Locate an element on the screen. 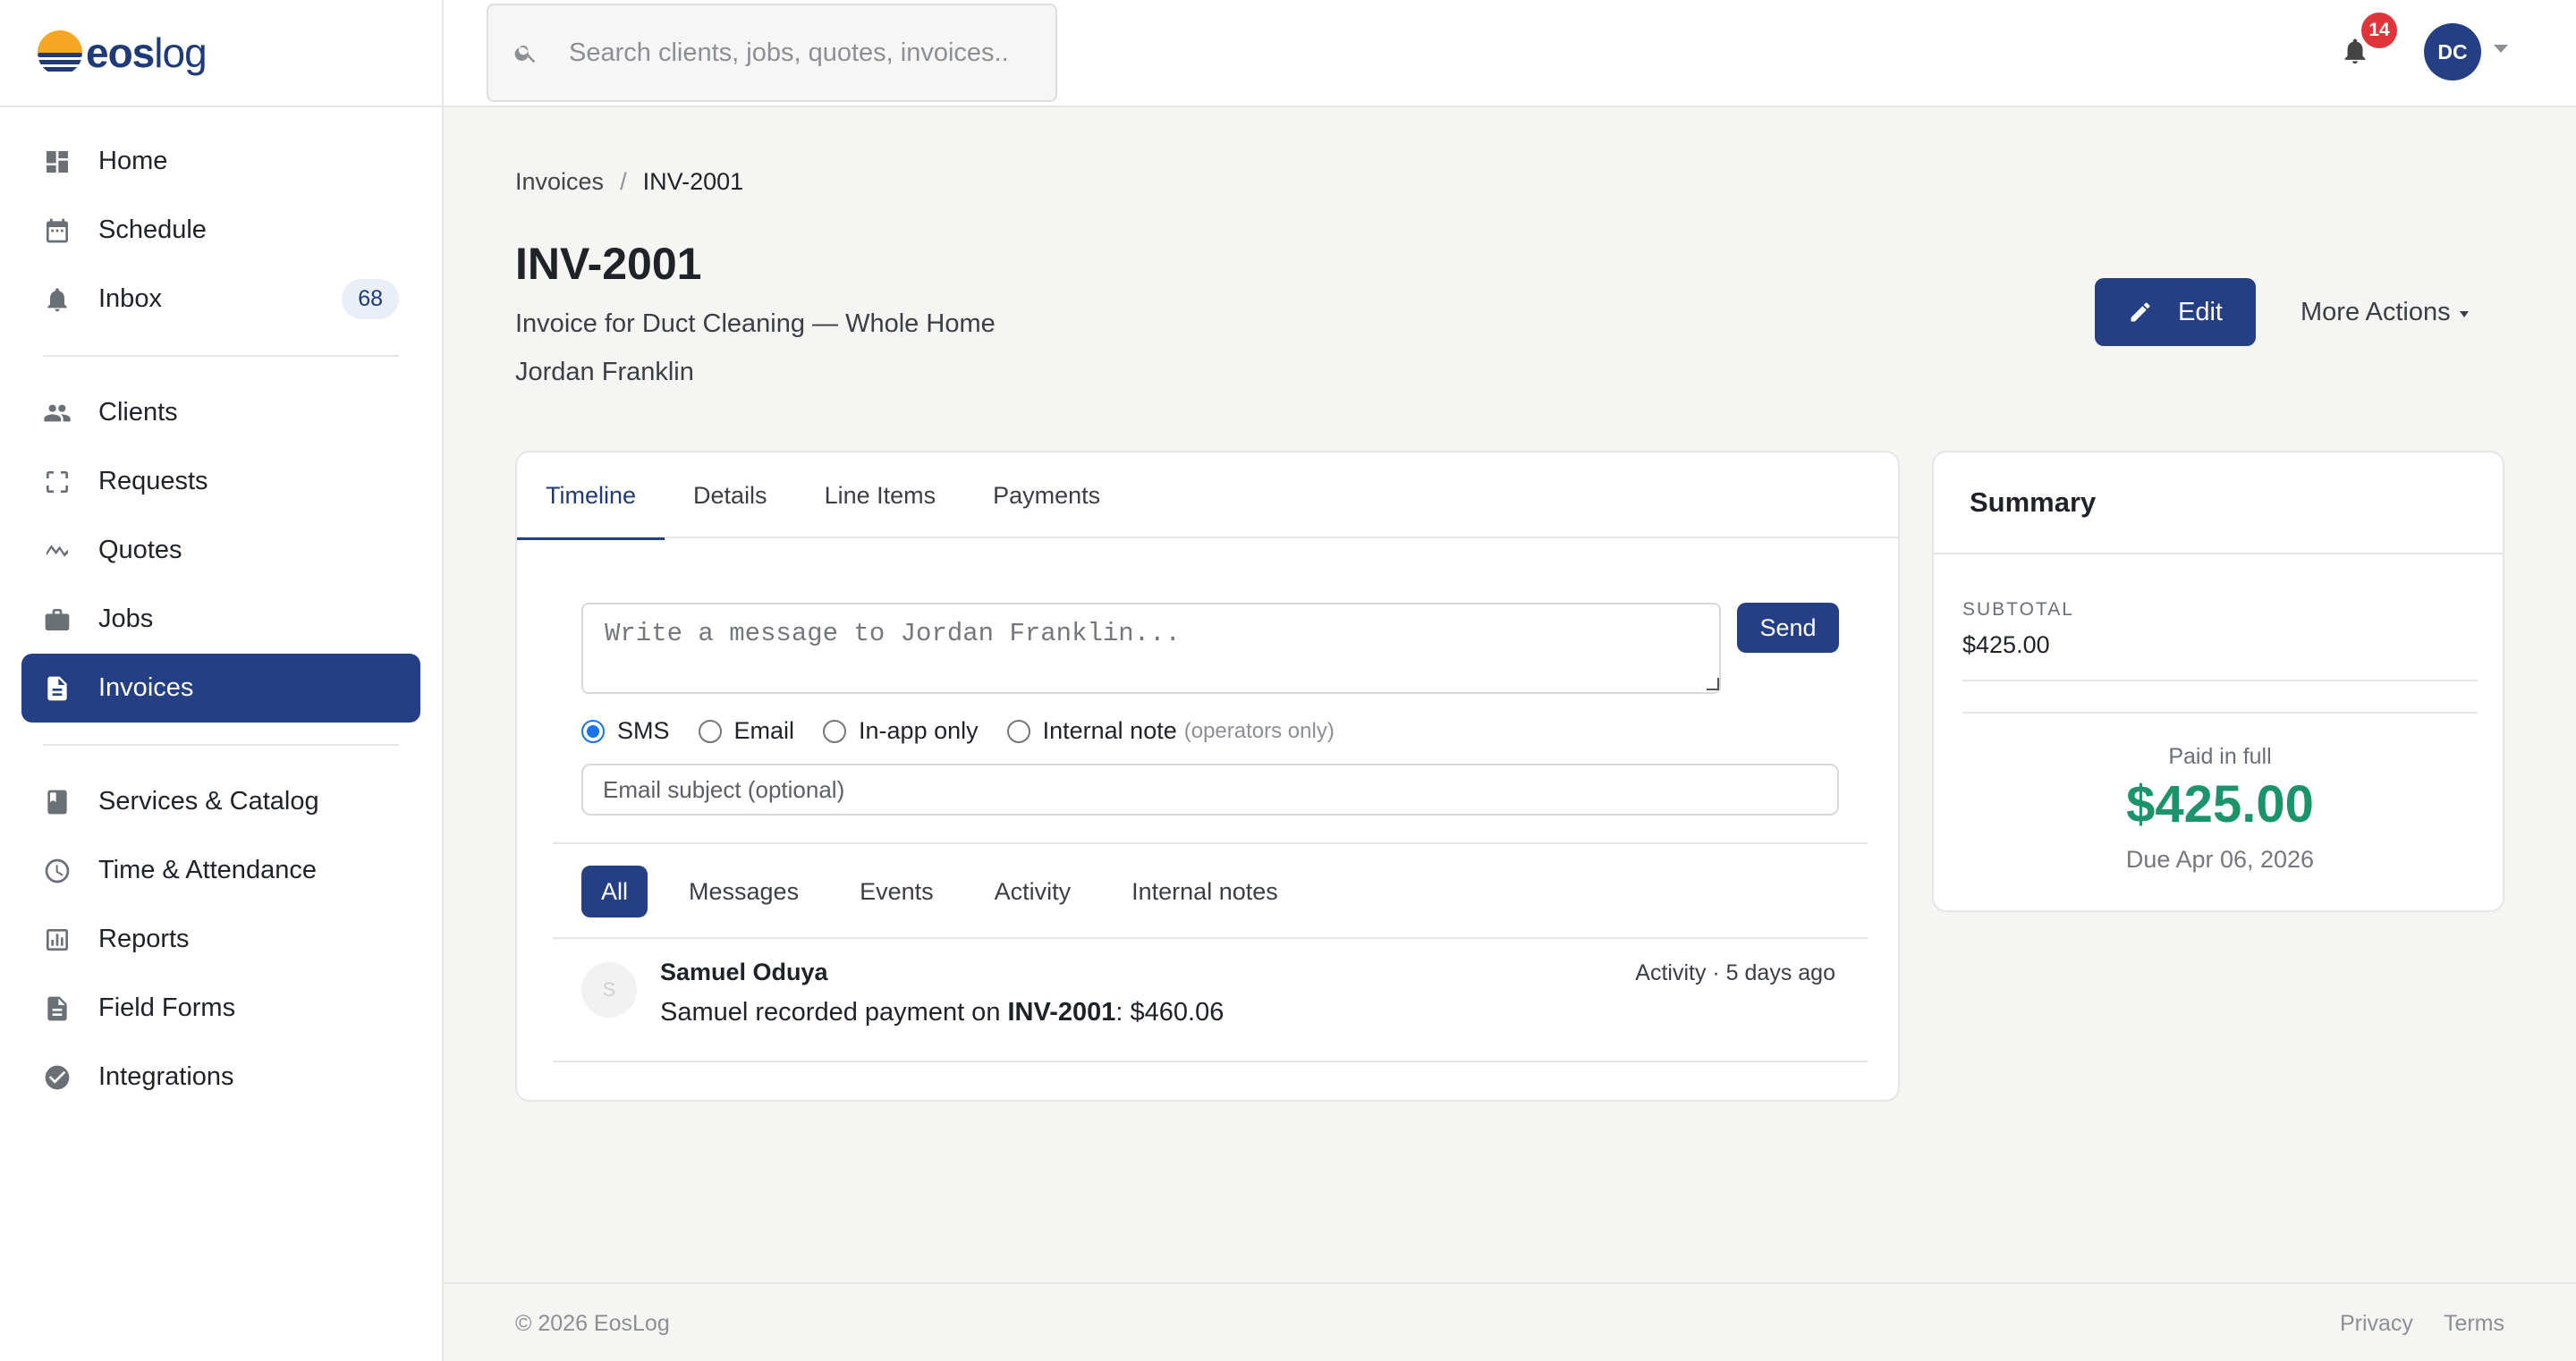 The width and height of the screenshot is (2576, 1361). brand-name: eoslog is located at coordinates (147, 53).